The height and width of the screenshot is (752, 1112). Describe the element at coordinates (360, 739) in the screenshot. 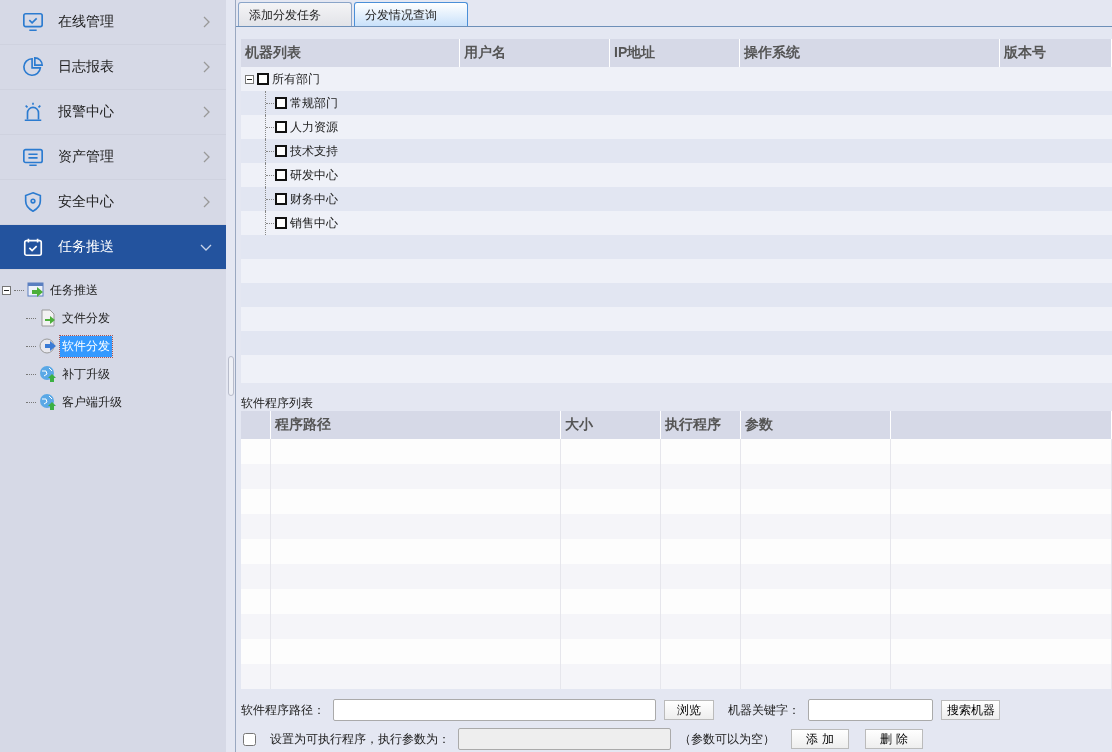

I see `executable-label: 设置为可执行程序，执行参数为：` at that location.